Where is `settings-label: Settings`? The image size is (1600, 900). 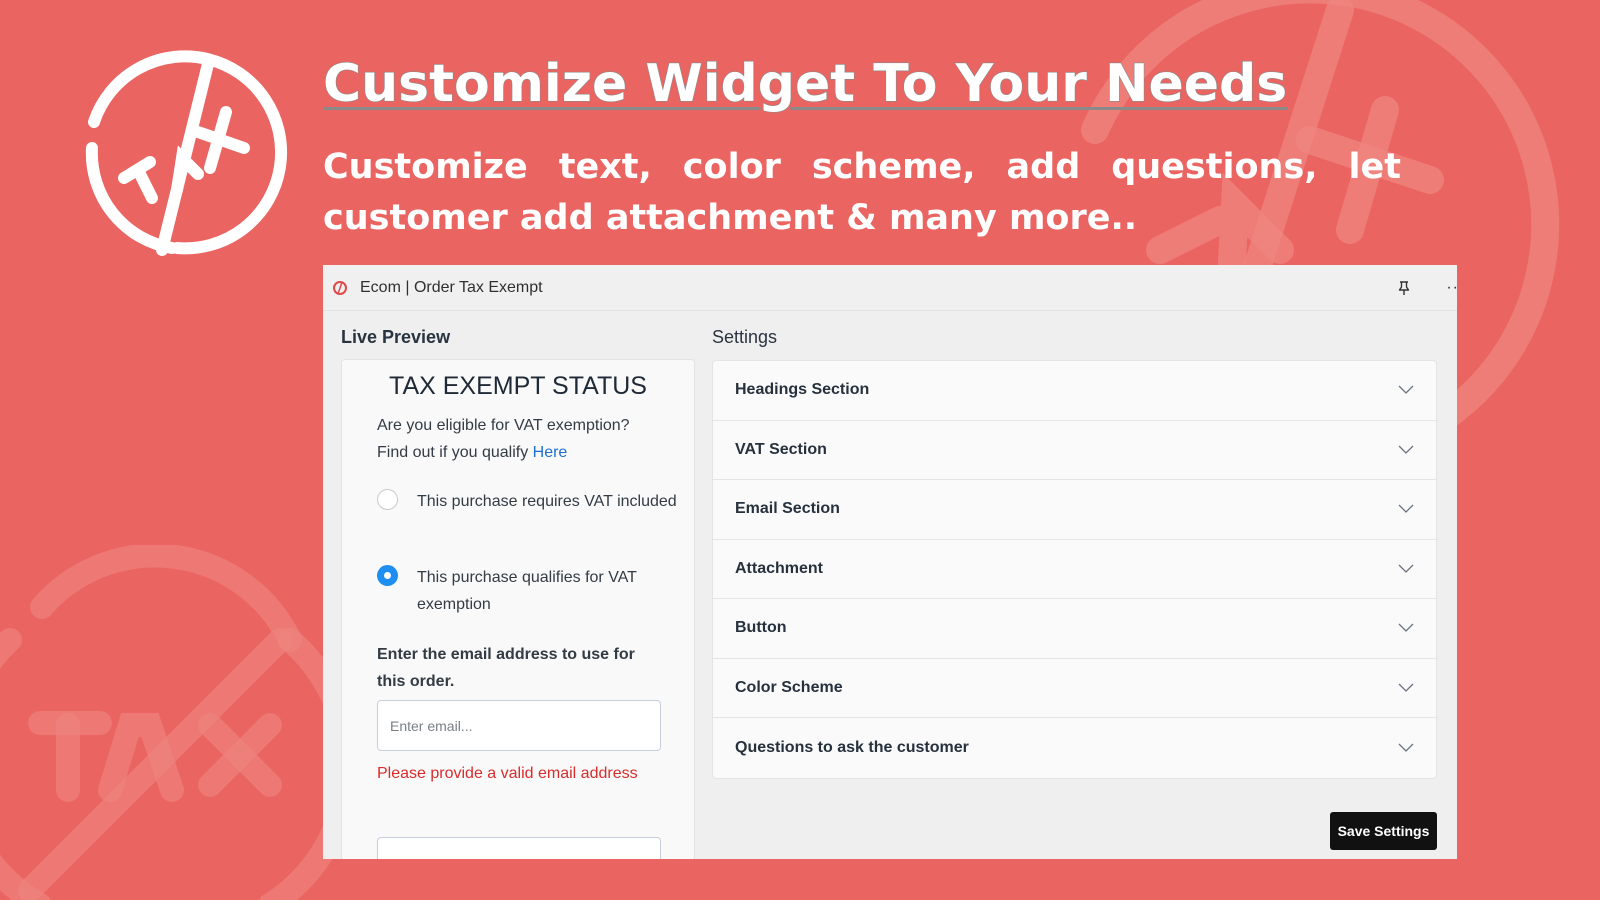 settings-label: Settings is located at coordinates (745, 337).